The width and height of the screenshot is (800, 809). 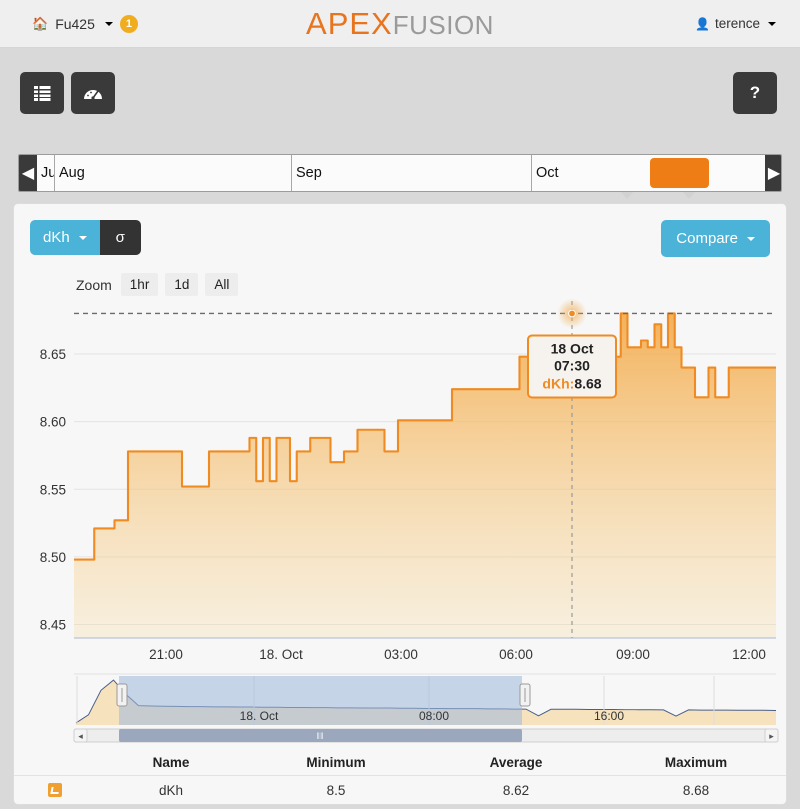 I want to click on header-maximum: Maximum, so click(x=696, y=762).